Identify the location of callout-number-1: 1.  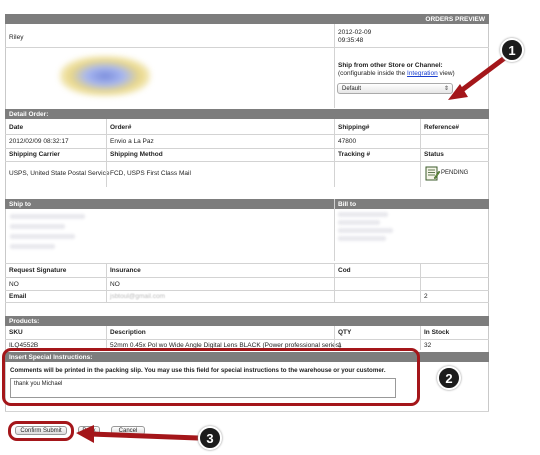
(512, 50).